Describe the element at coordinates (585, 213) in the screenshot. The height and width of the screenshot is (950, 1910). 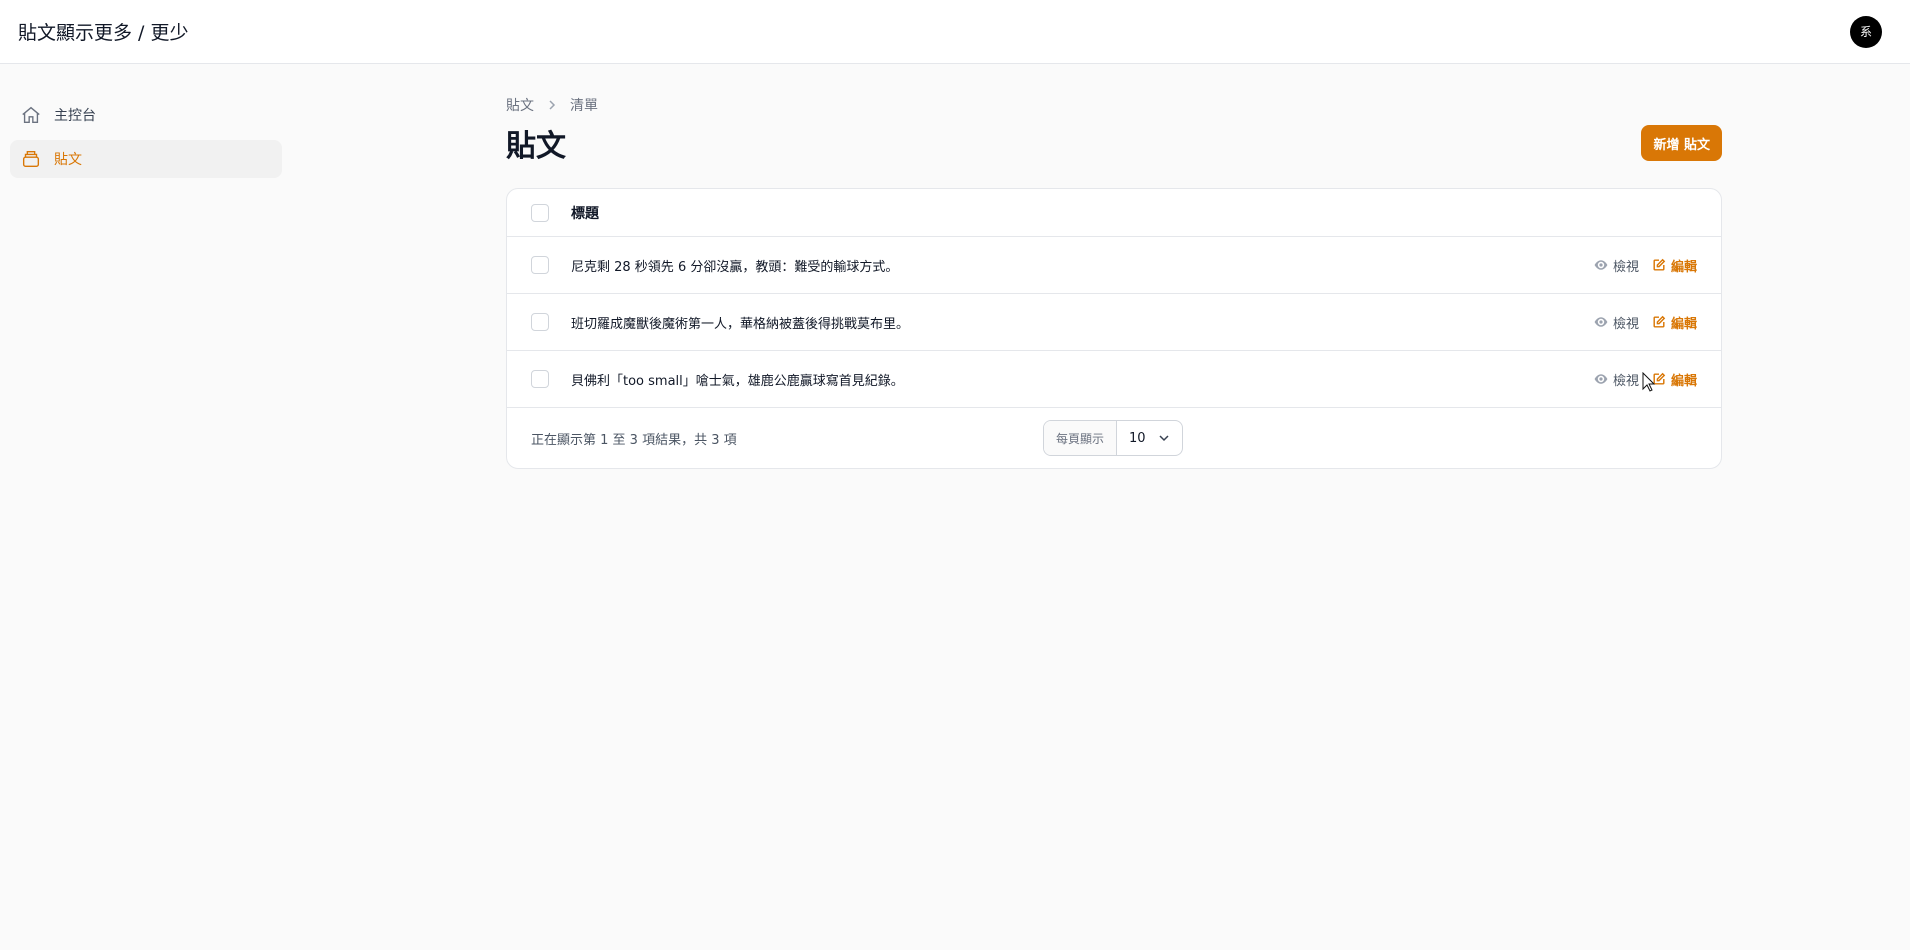
I see `column-header-title: 標題` at that location.